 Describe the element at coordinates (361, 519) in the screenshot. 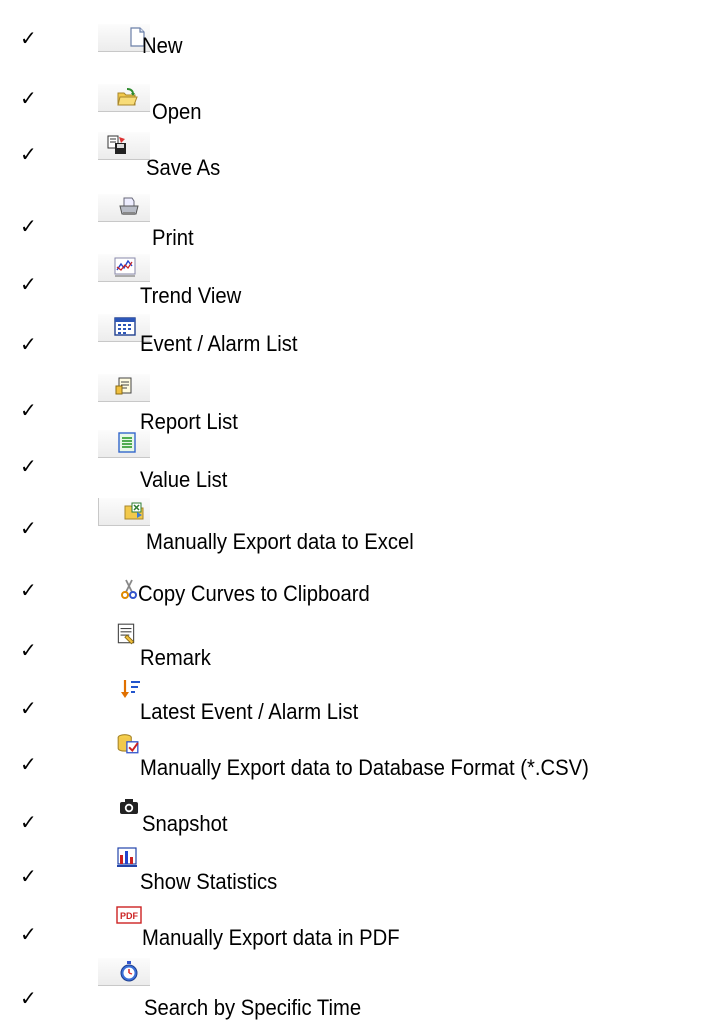

I see `list-item: ✓ Manually Export data to Excel` at that location.